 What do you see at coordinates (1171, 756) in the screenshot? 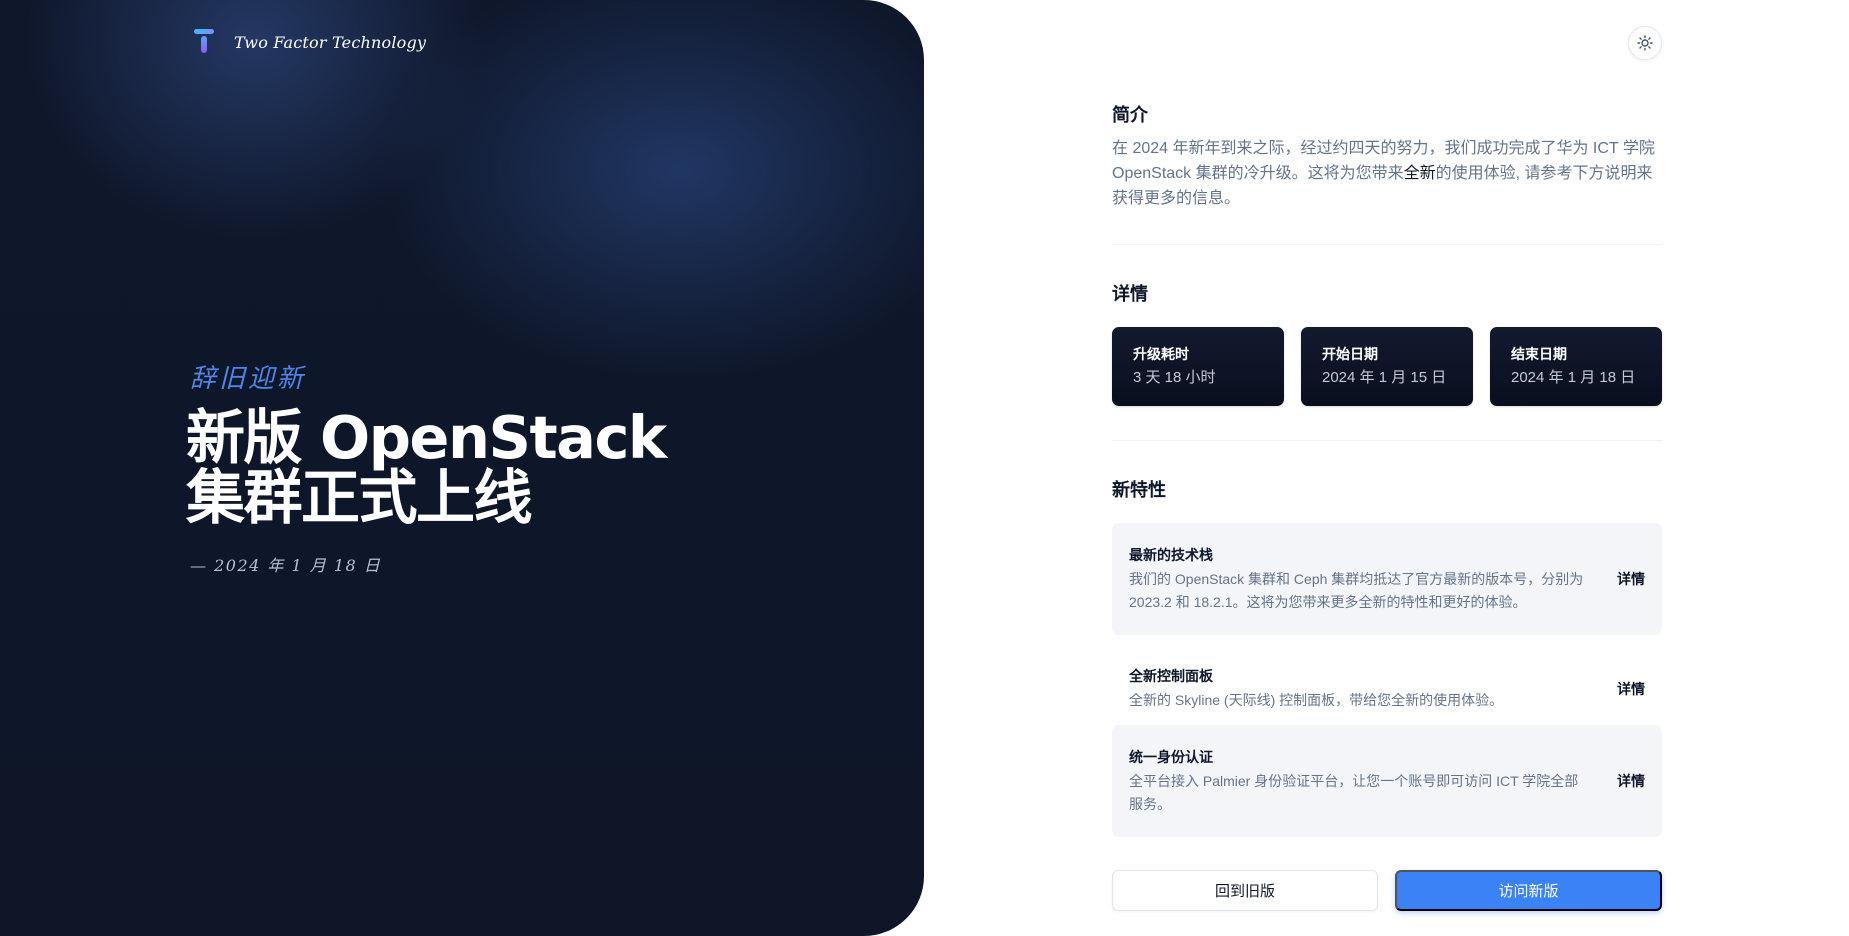
I see `feature-title: 统一身份认证` at bounding box center [1171, 756].